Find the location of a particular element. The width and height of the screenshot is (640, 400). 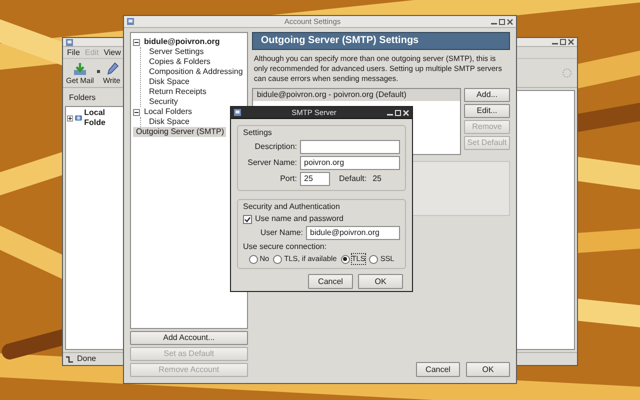

menu-item: View is located at coordinates (112, 52).